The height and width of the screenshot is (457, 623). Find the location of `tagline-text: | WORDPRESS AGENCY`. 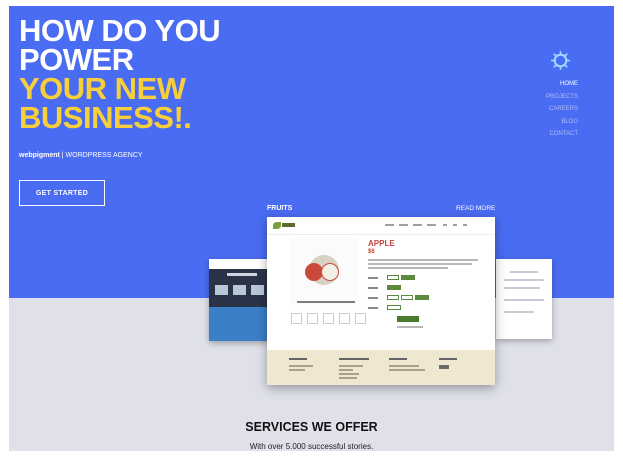

tagline-text: | WORDPRESS AGENCY is located at coordinates (101, 155).